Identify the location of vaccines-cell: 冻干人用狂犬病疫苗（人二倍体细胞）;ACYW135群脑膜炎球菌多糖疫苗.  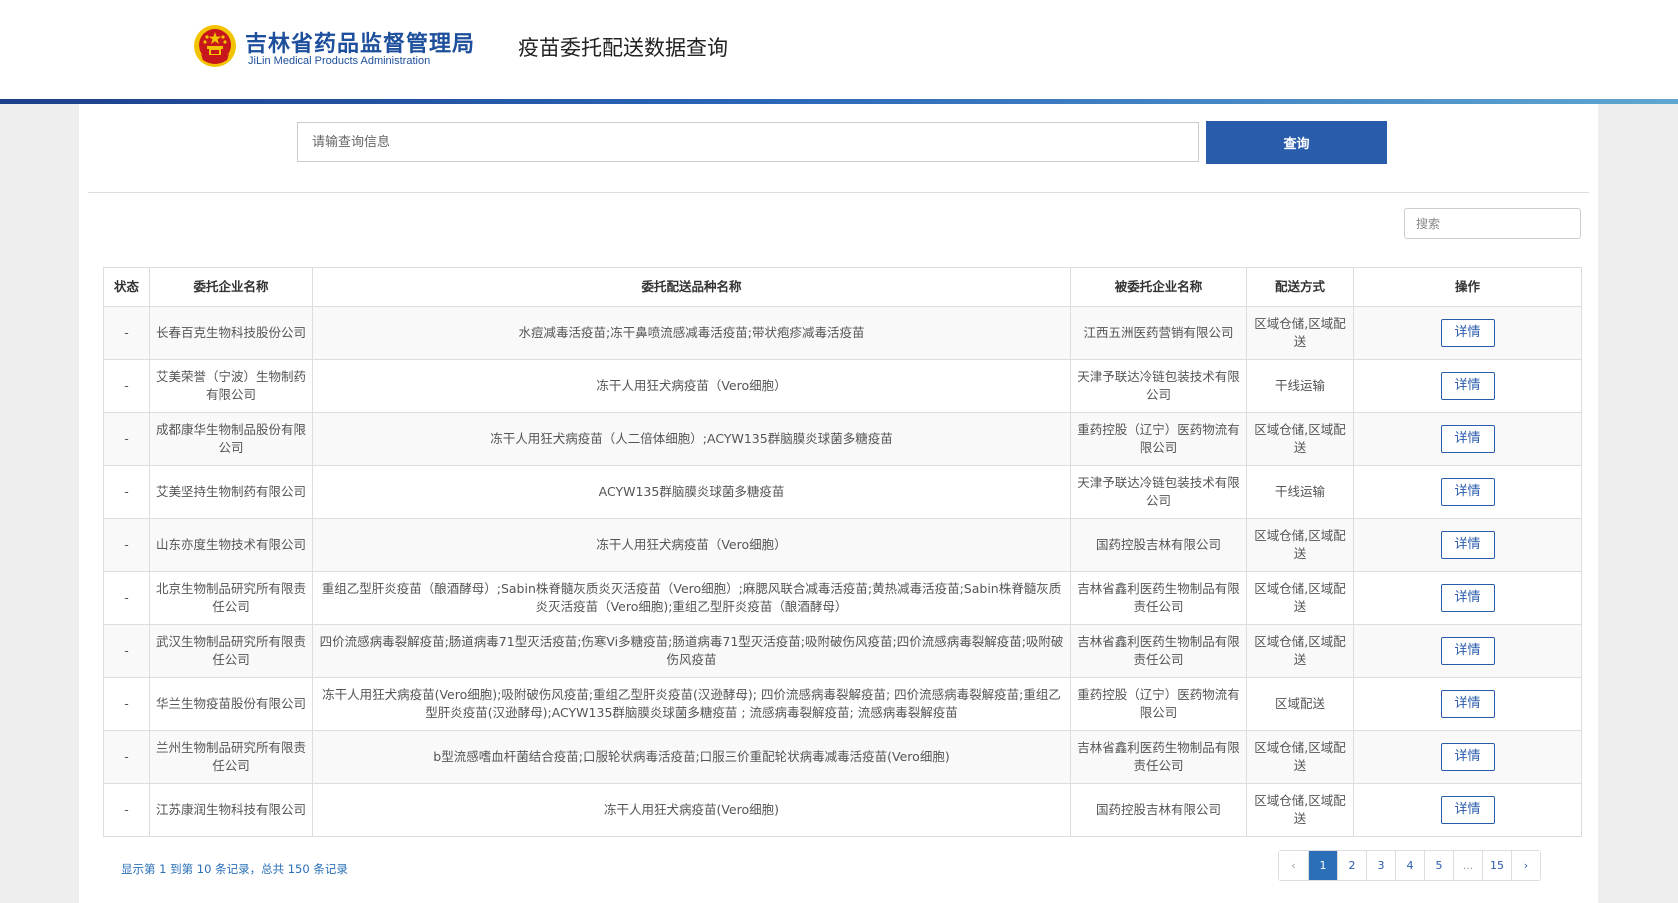
(691, 439).